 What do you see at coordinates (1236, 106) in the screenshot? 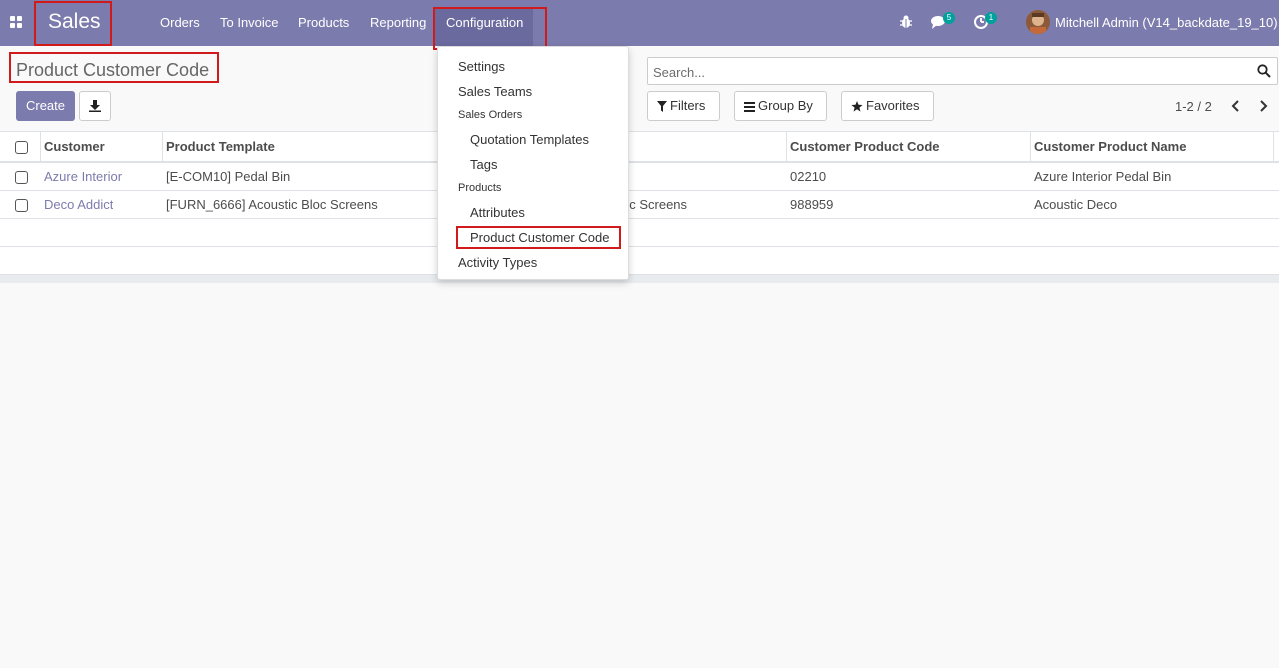
I see `chevron-left-icon` at bounding box center [1236, 106].